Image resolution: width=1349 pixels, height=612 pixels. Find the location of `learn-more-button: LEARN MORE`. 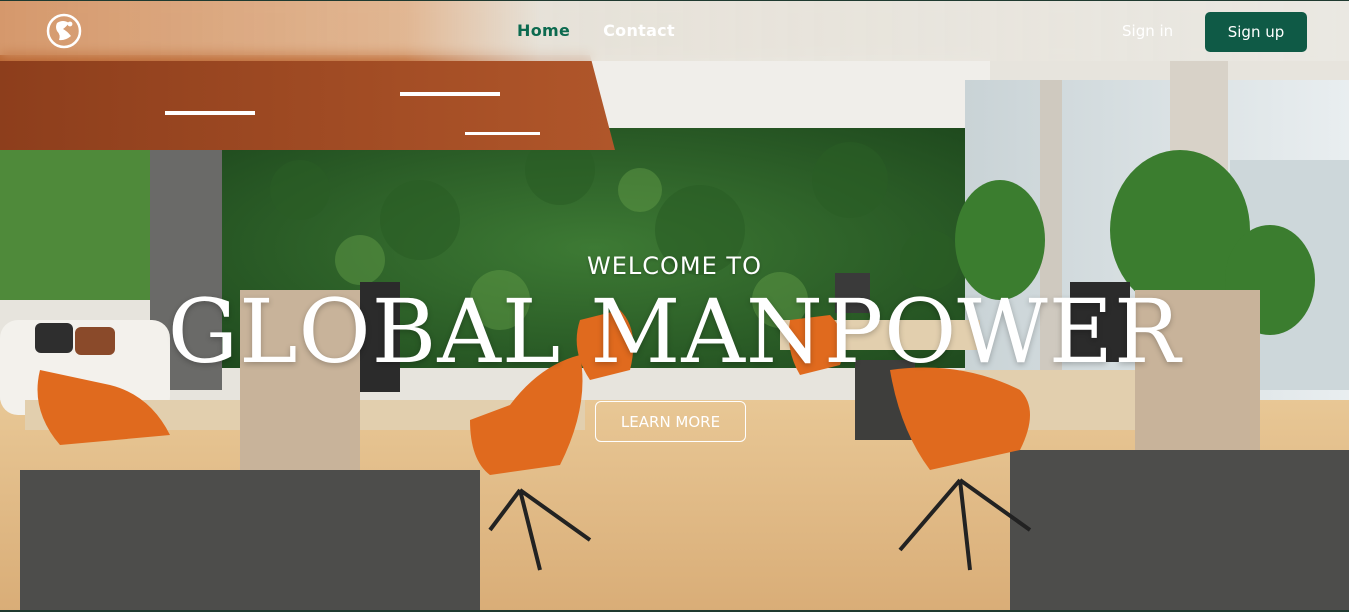

learn-more-button: LEARN MORE is located at coordinates (670, 421).